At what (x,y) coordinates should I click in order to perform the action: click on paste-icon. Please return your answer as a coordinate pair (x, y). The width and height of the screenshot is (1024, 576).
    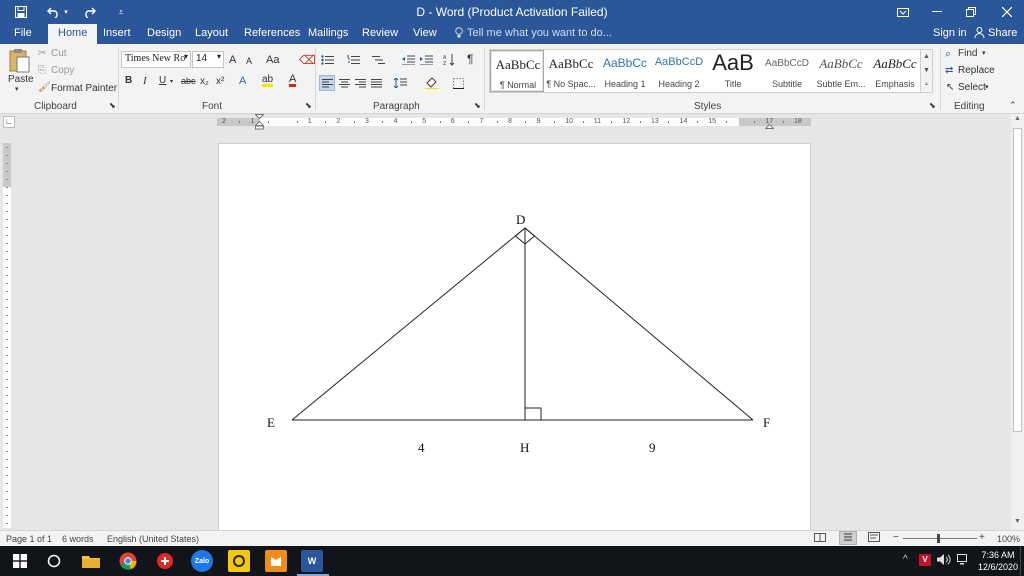
    Looking at the image, I should click on (19, 61).